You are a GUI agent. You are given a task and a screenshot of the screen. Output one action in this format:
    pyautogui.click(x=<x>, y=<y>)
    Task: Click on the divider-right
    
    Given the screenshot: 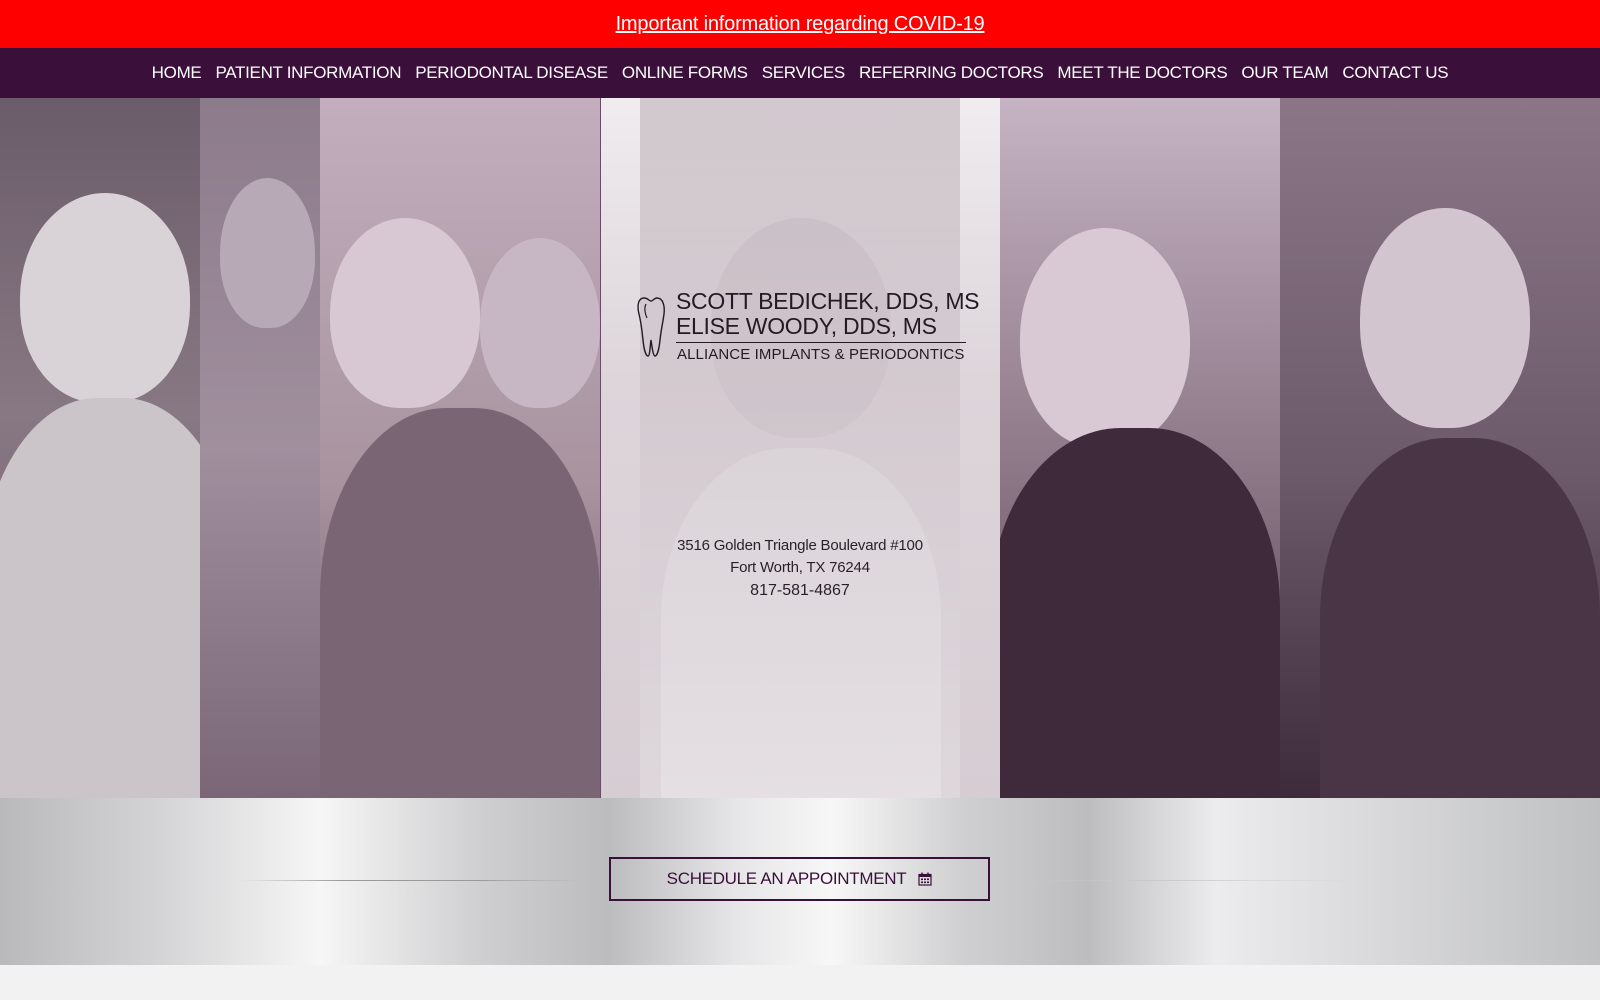 What is the action you would take?
    pyautogui.click(x=1190, y=880)
    